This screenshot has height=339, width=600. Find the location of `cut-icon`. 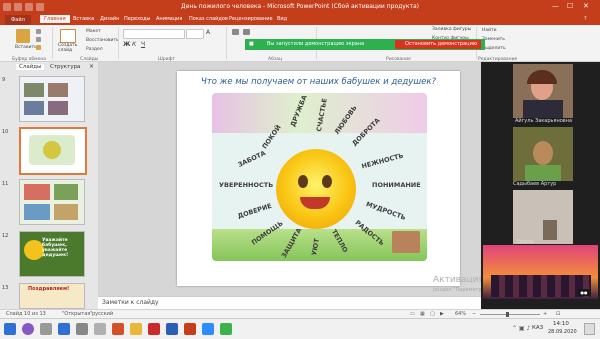

cut-icon is located at coordinates (38, 31).